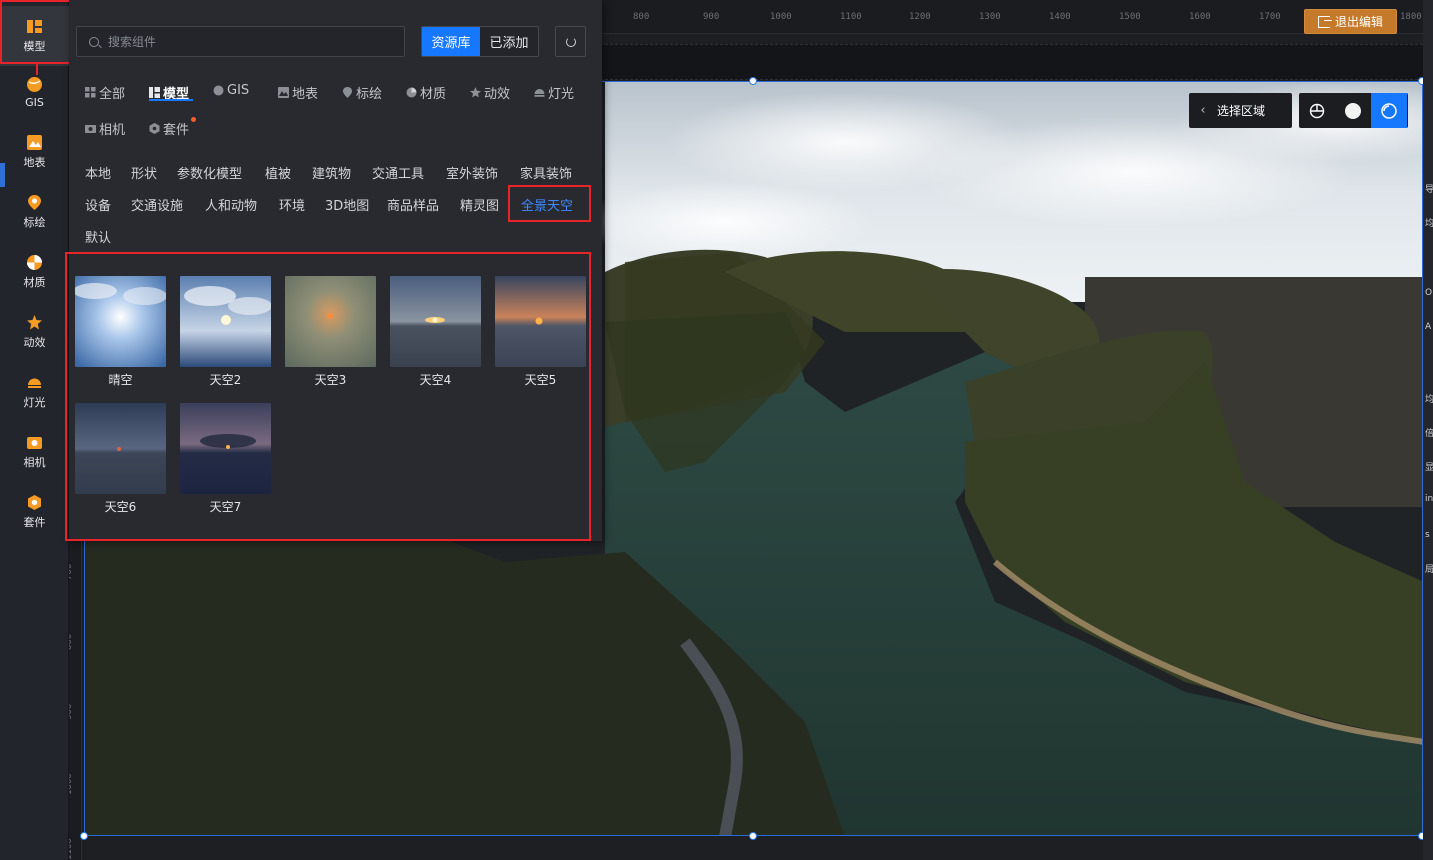 The height and width of the screenshot is (860, 1433). Describe the element at coordinates (120, 380) in the screenshot. I see `asset-label: 晴空` at that location.